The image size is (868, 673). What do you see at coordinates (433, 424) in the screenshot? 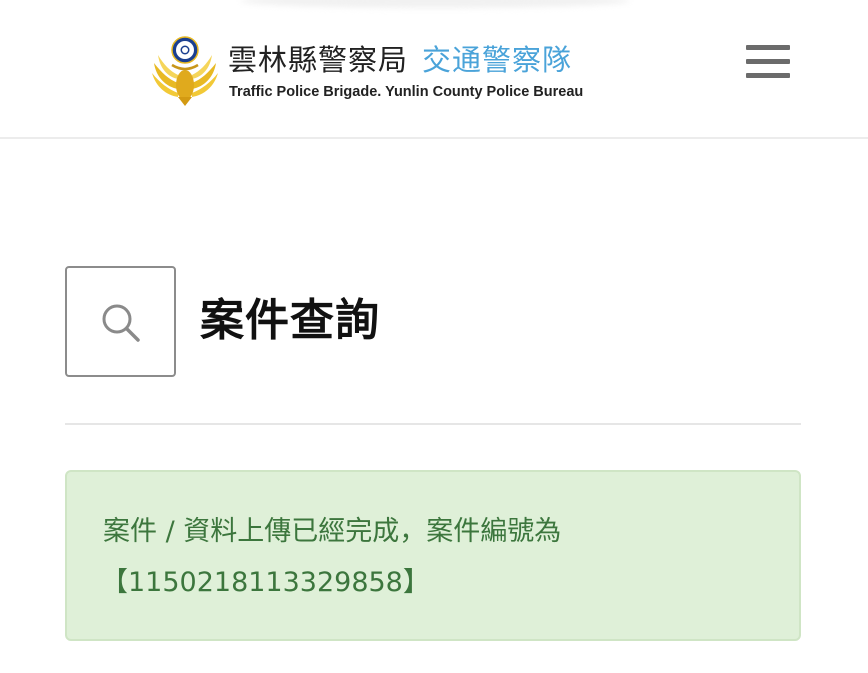
I see `divider` at bounding box center [433, 424].